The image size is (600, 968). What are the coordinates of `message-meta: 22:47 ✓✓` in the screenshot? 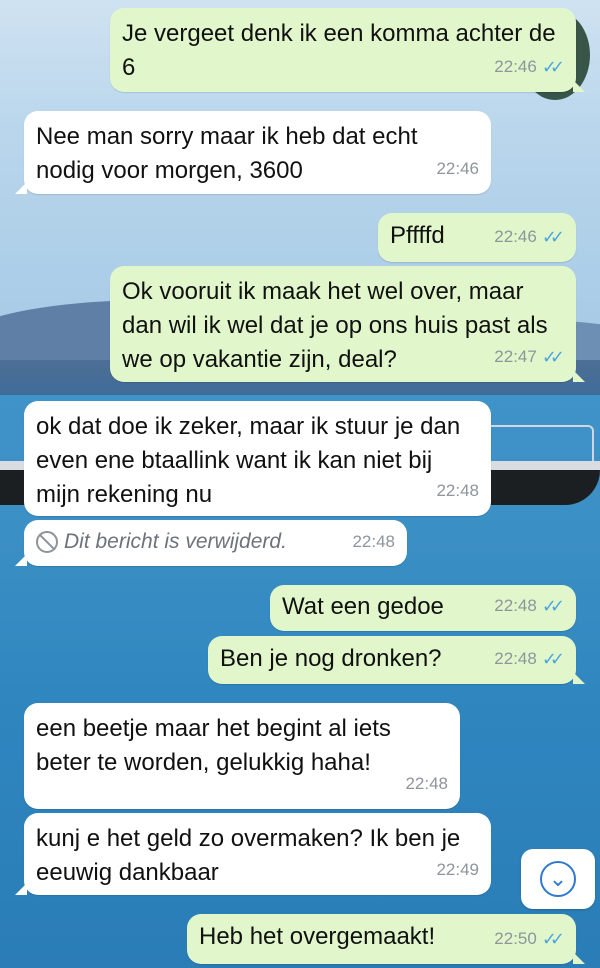 It's located at (529, 357).